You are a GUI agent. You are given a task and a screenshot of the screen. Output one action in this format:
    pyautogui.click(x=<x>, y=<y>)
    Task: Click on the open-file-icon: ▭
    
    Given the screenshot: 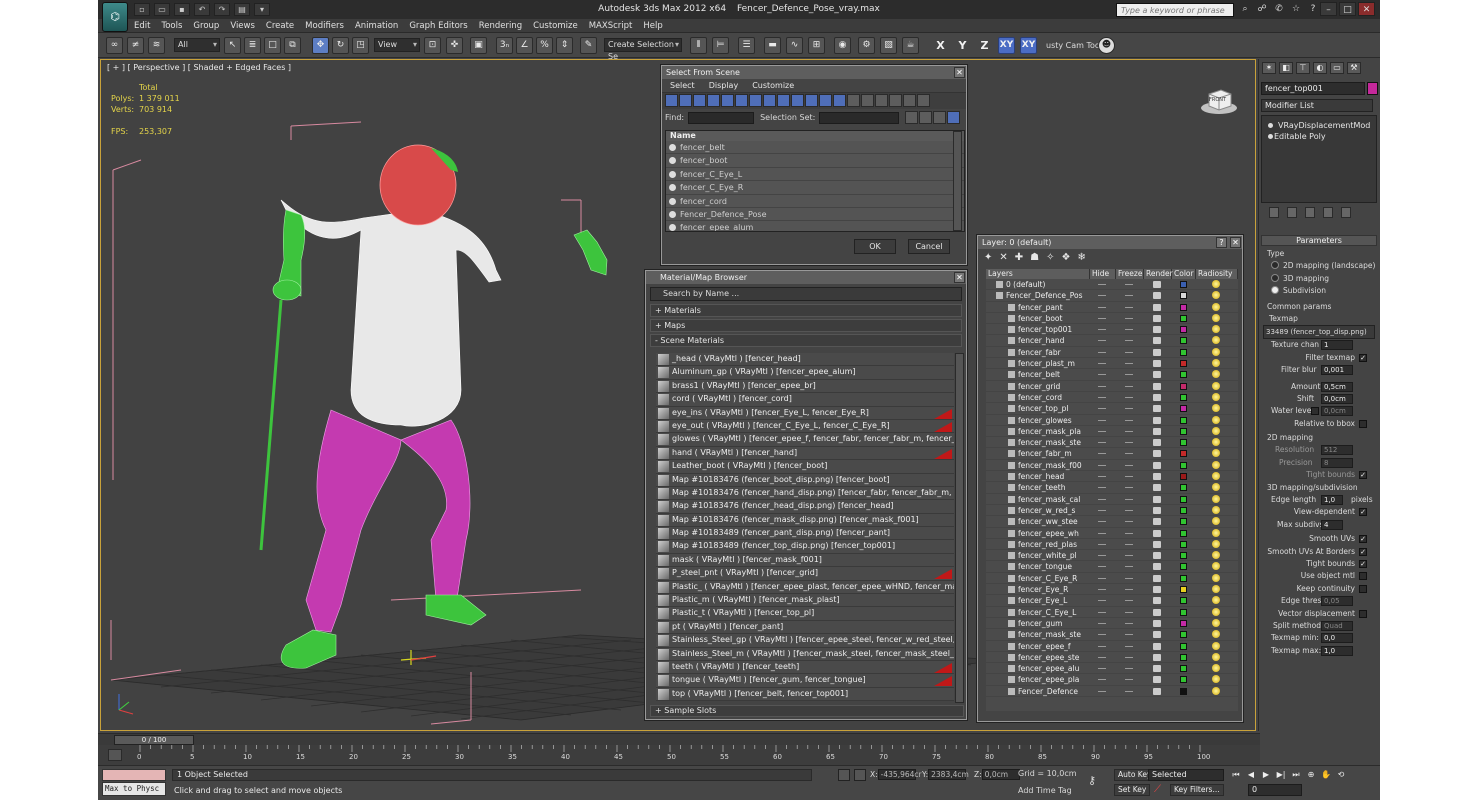 What is the action you would take?
    pyautogui.click(x=162, y=9)
    